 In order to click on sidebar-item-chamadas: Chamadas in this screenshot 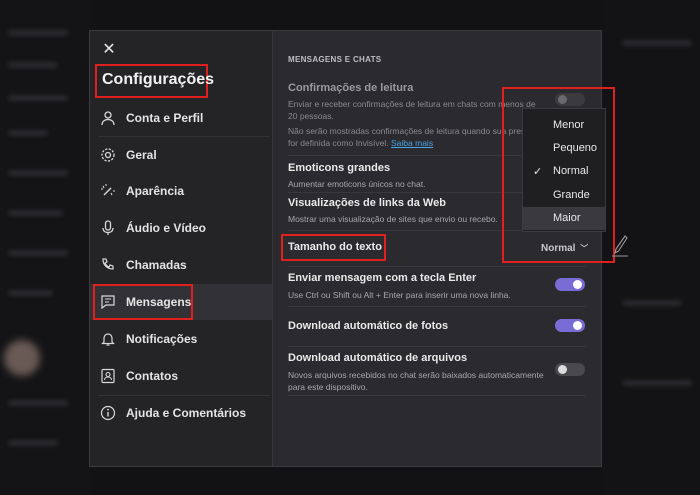, I will do `click(181, 265)`.